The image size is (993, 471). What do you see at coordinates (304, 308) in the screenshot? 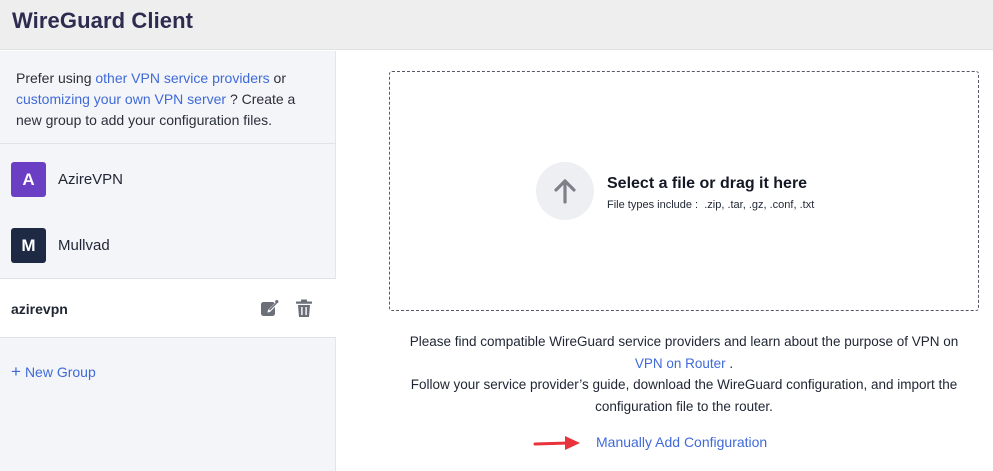
I see `trash-icon` at bounding box center [304, 308].